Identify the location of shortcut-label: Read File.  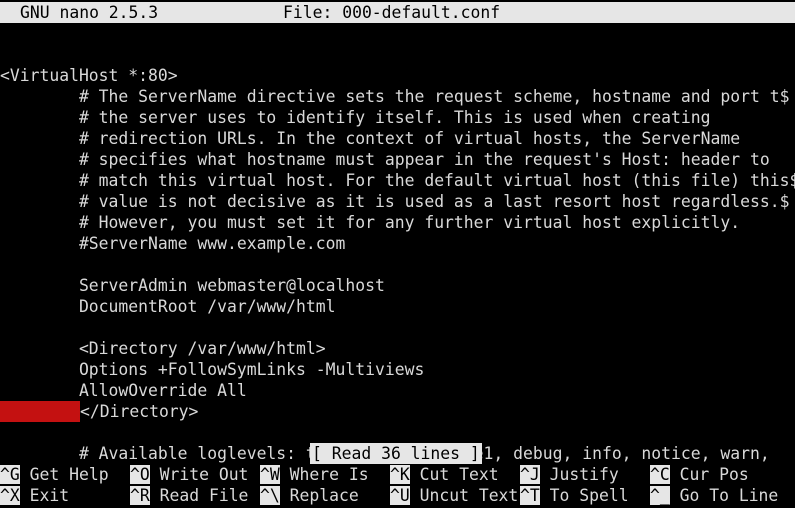
(199, 495).